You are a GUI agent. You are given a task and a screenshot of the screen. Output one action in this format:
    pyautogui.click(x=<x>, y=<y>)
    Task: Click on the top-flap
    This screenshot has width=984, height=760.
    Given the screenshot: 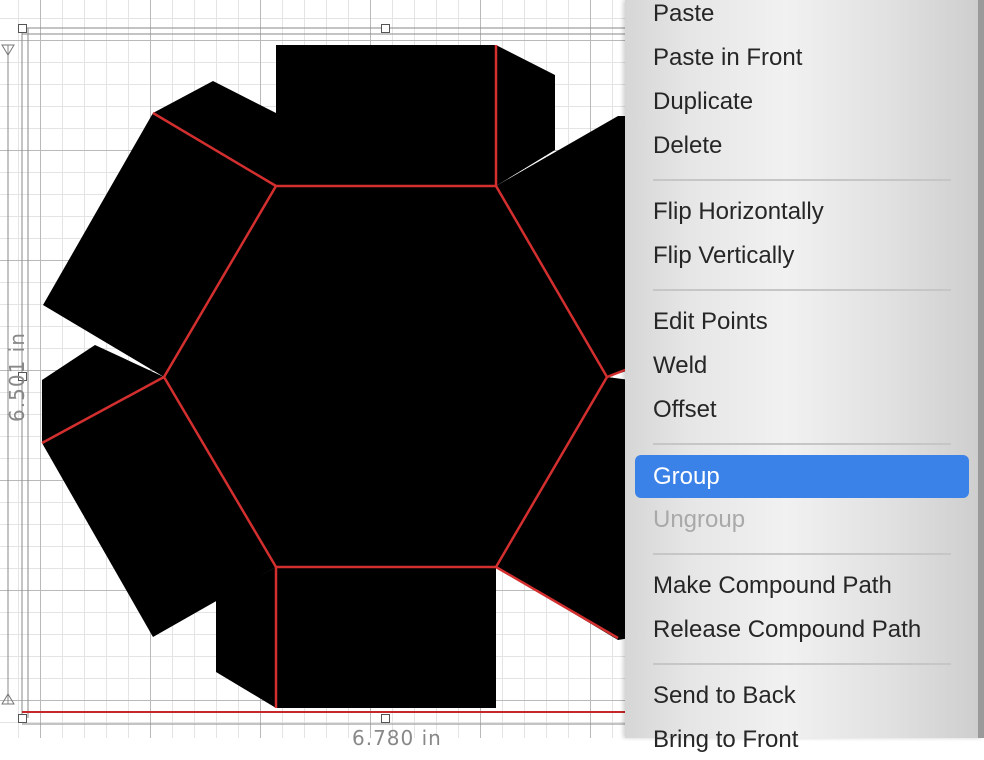 What is the action you would take?
    pyautogui.click(x=386, y=115)
    